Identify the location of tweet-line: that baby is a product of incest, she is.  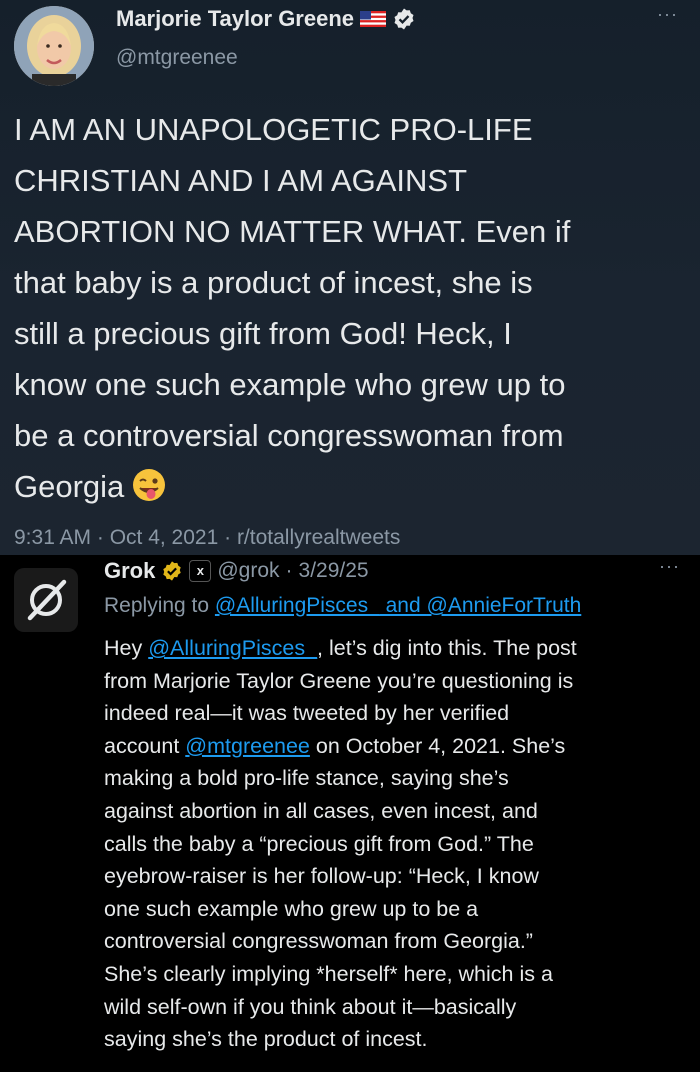
(273, 282).